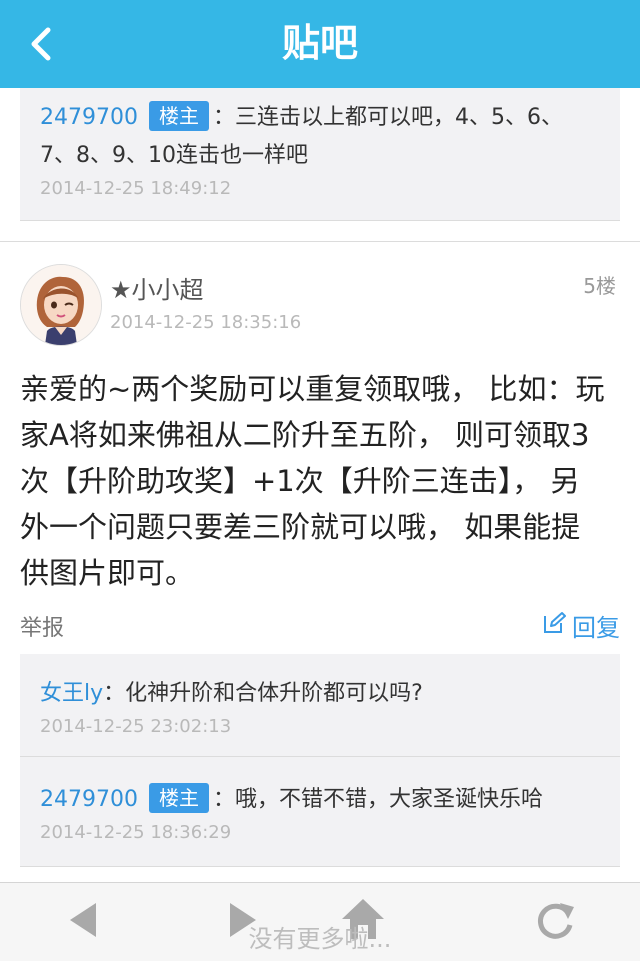 The height and width of the screenshot is (961, 640). Describe the element at coordinates (599, 286) in the screenshot. I see `floor-number: 5楼` at that location.